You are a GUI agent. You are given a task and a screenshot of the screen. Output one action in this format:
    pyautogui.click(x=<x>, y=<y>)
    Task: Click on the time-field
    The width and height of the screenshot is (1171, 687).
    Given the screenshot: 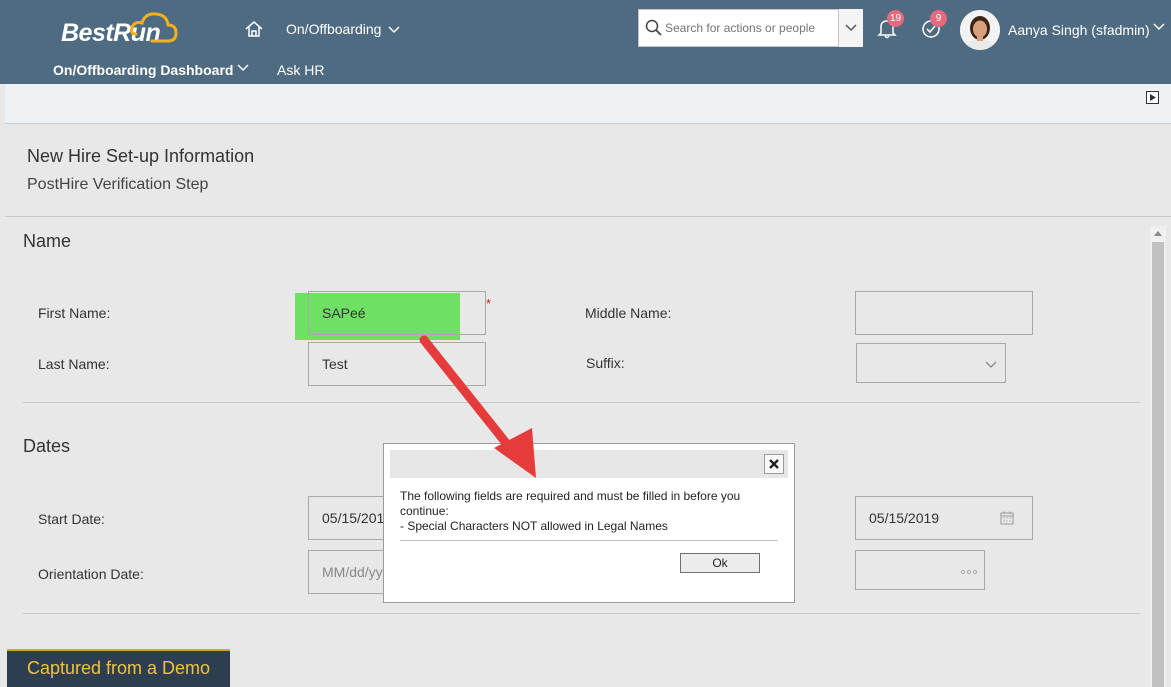 What is the action you would take?
    pyautogui.click(x=920, y=570)
    